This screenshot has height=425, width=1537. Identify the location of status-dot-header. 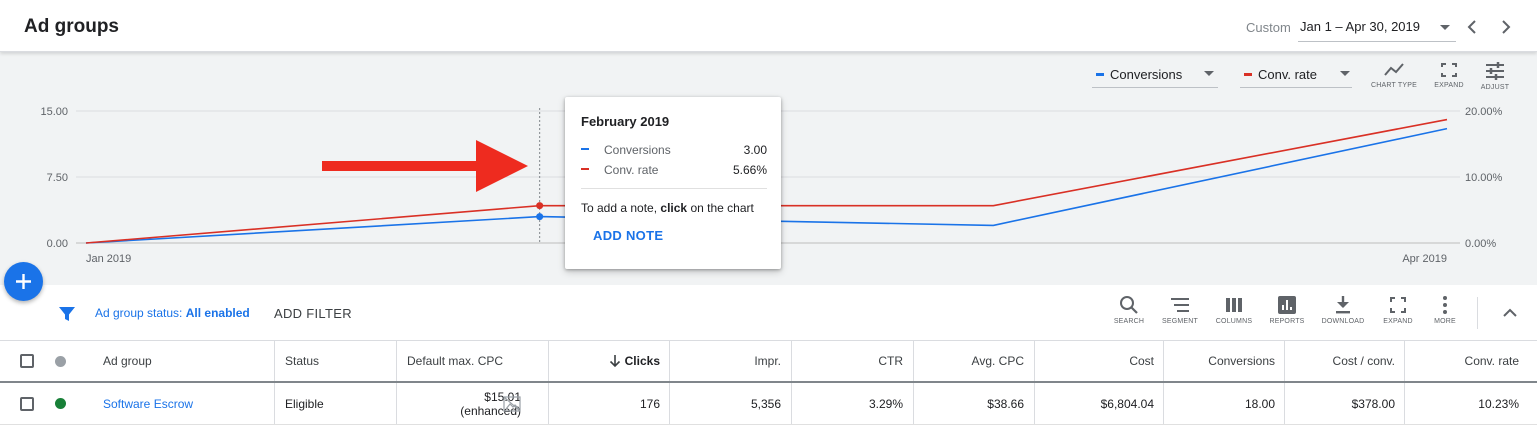
(62, 361).